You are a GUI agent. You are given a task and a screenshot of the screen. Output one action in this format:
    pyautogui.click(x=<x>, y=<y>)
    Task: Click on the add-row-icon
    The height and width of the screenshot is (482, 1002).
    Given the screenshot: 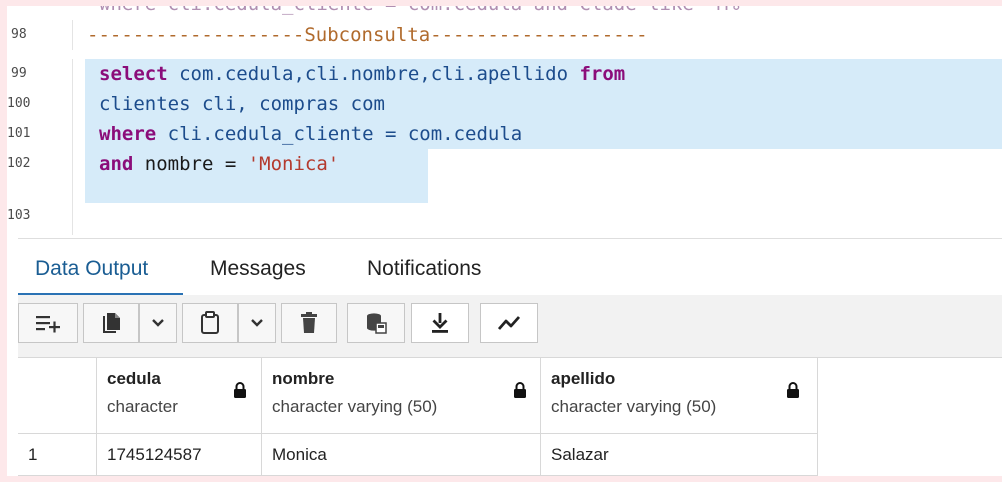 What is the action you would take?
    pyautogui.click(x=48, y=324)
    